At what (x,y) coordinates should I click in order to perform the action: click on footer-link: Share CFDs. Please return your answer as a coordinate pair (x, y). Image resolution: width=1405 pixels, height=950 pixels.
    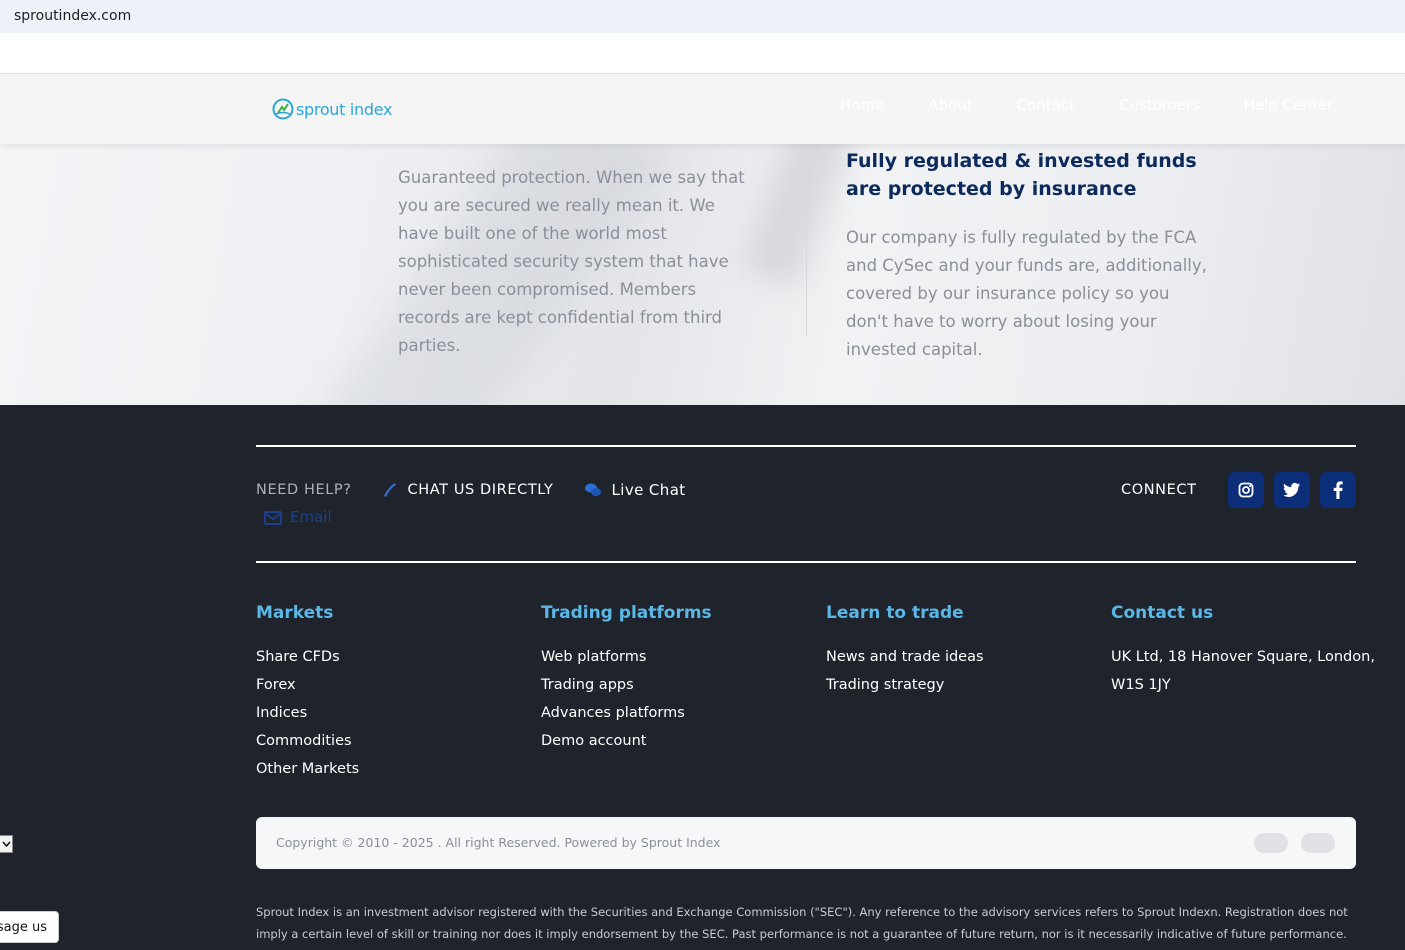
    Looking at the image, I should click on (307, 657).